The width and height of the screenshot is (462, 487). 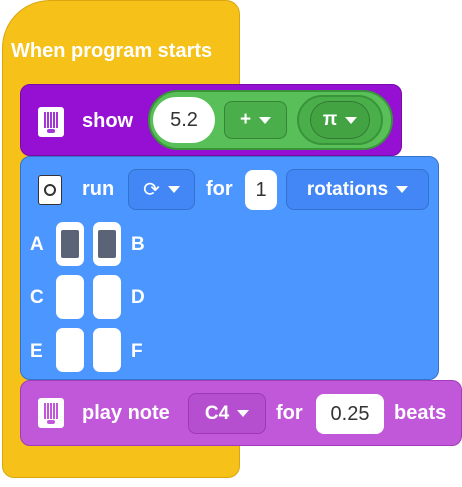 I want to click on port-label-e: E, so click(x=36, y=351).